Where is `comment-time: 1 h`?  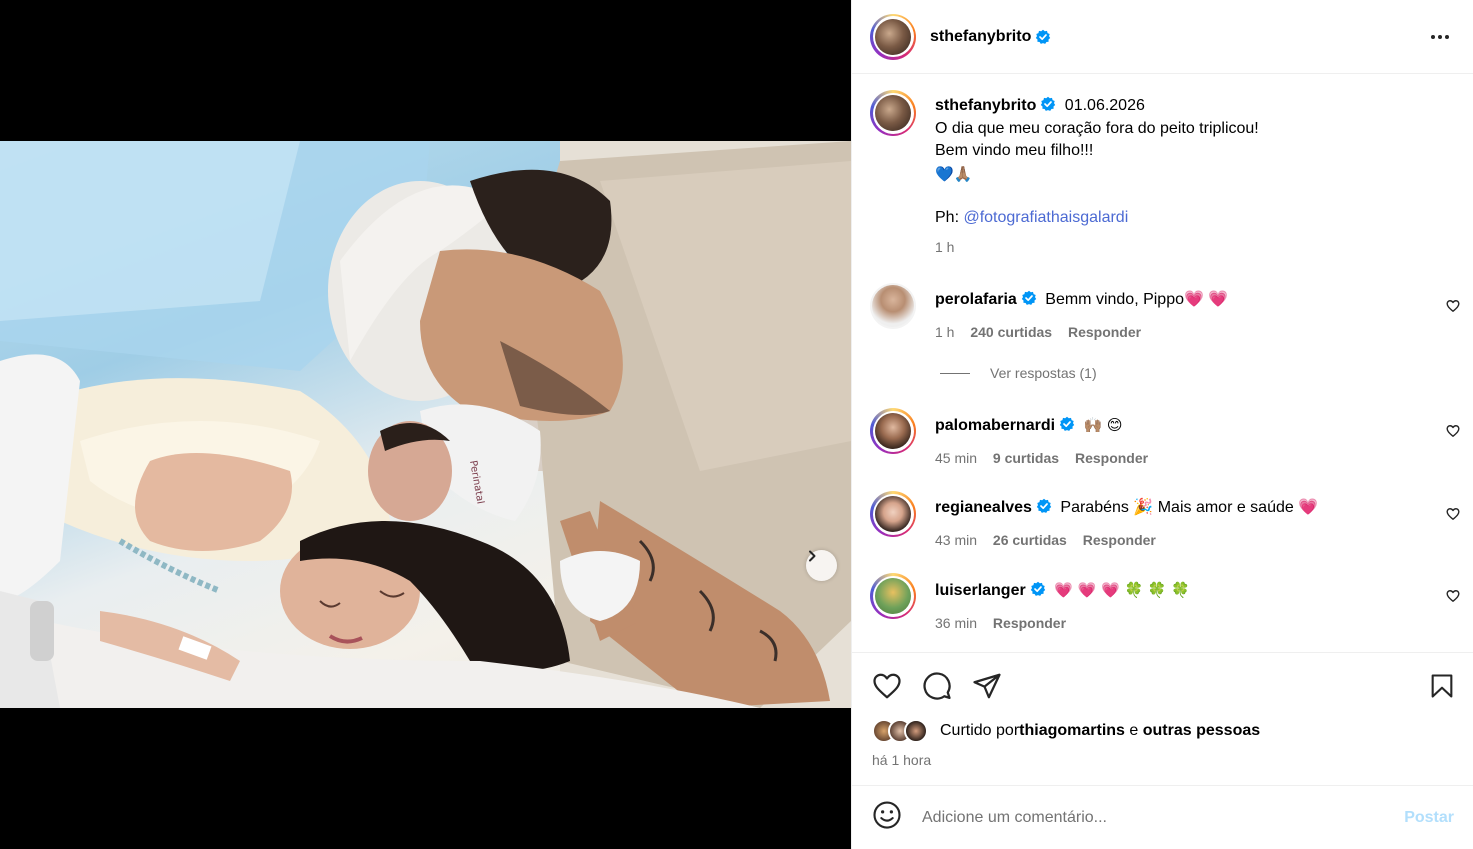
comment-time: 1 h is located at coordinates (945, 331).